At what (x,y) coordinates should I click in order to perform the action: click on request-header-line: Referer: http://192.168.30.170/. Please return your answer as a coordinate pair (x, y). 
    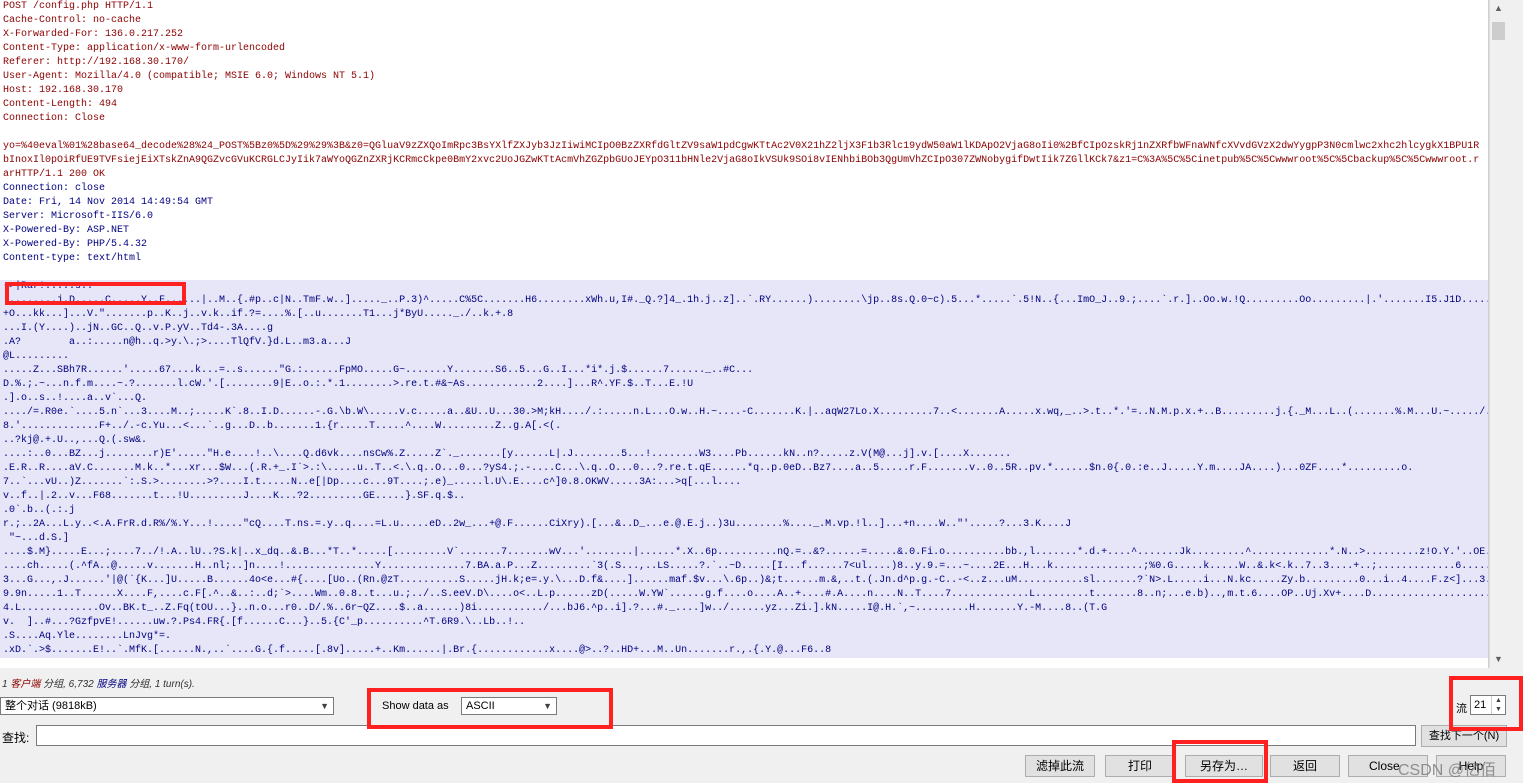
    Looking at the image, I should click on (96, 62).